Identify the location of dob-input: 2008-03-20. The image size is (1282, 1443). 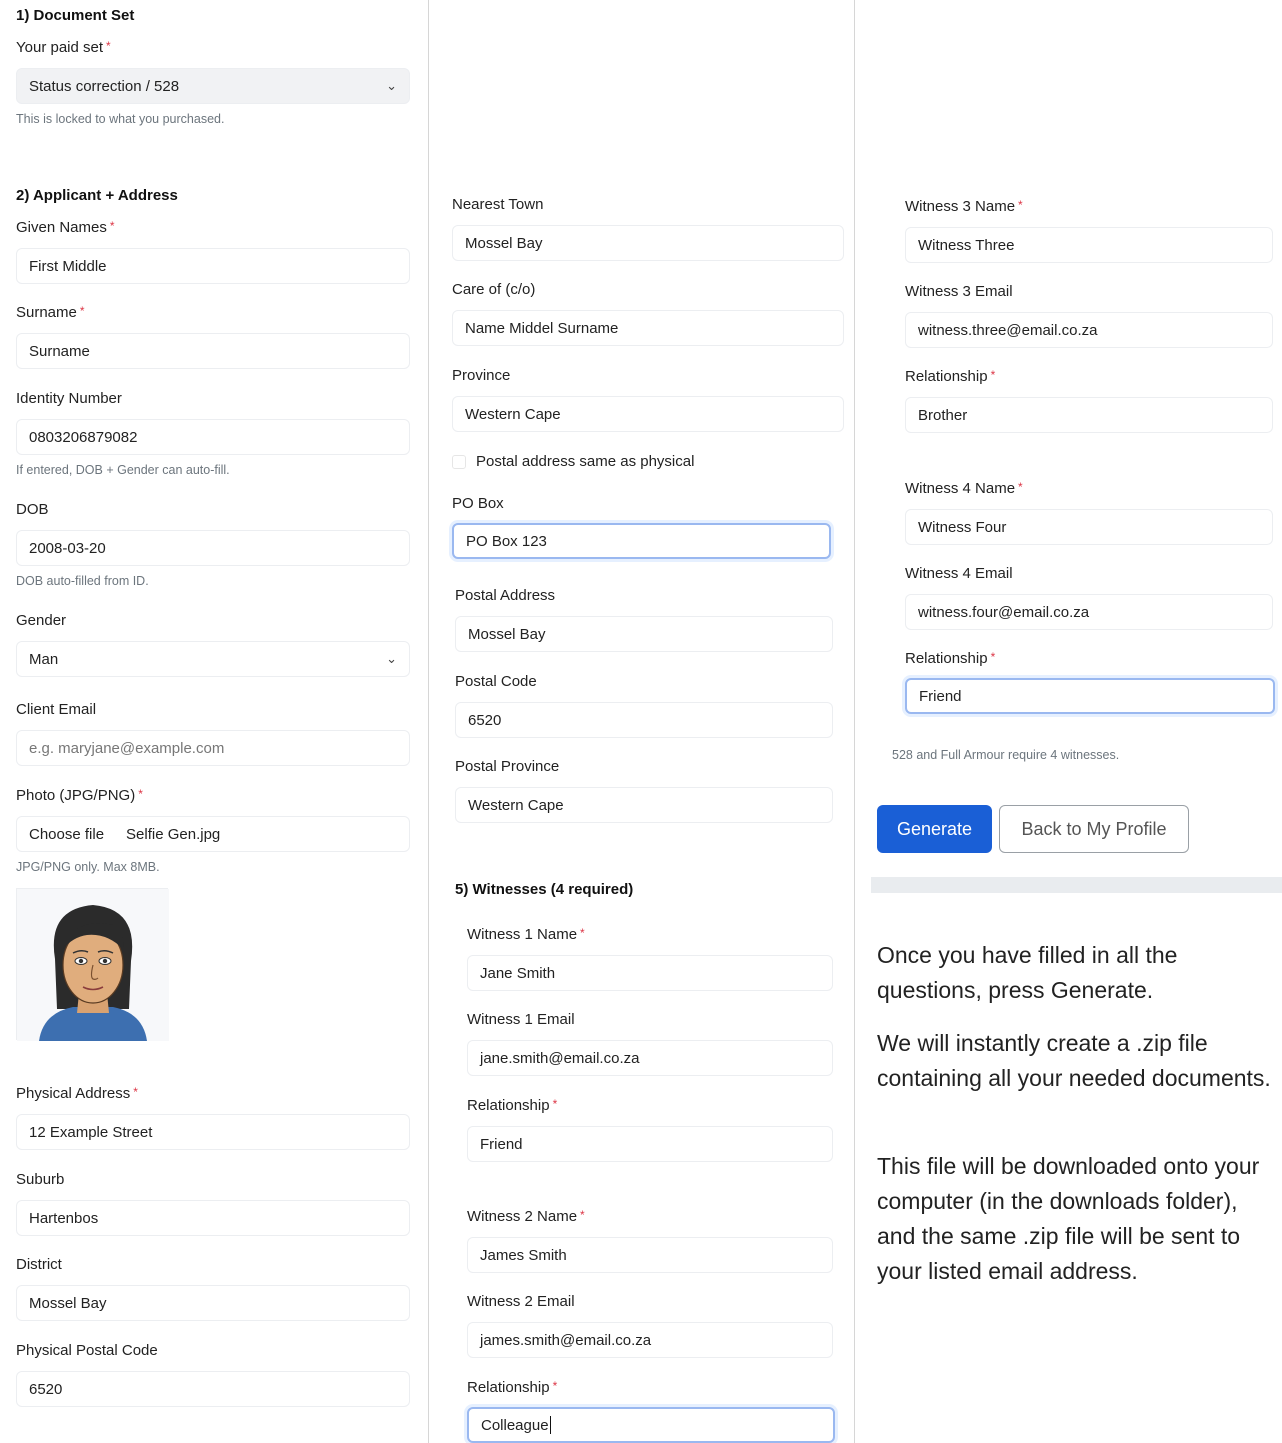
(213, 548).